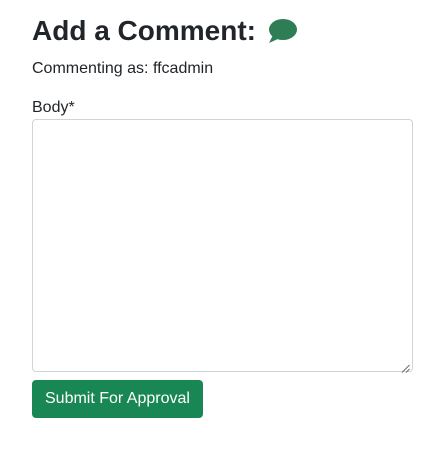 The image size is (438, 474). I want to click on page-title-text: Add a Comment:, so click(144, 30).